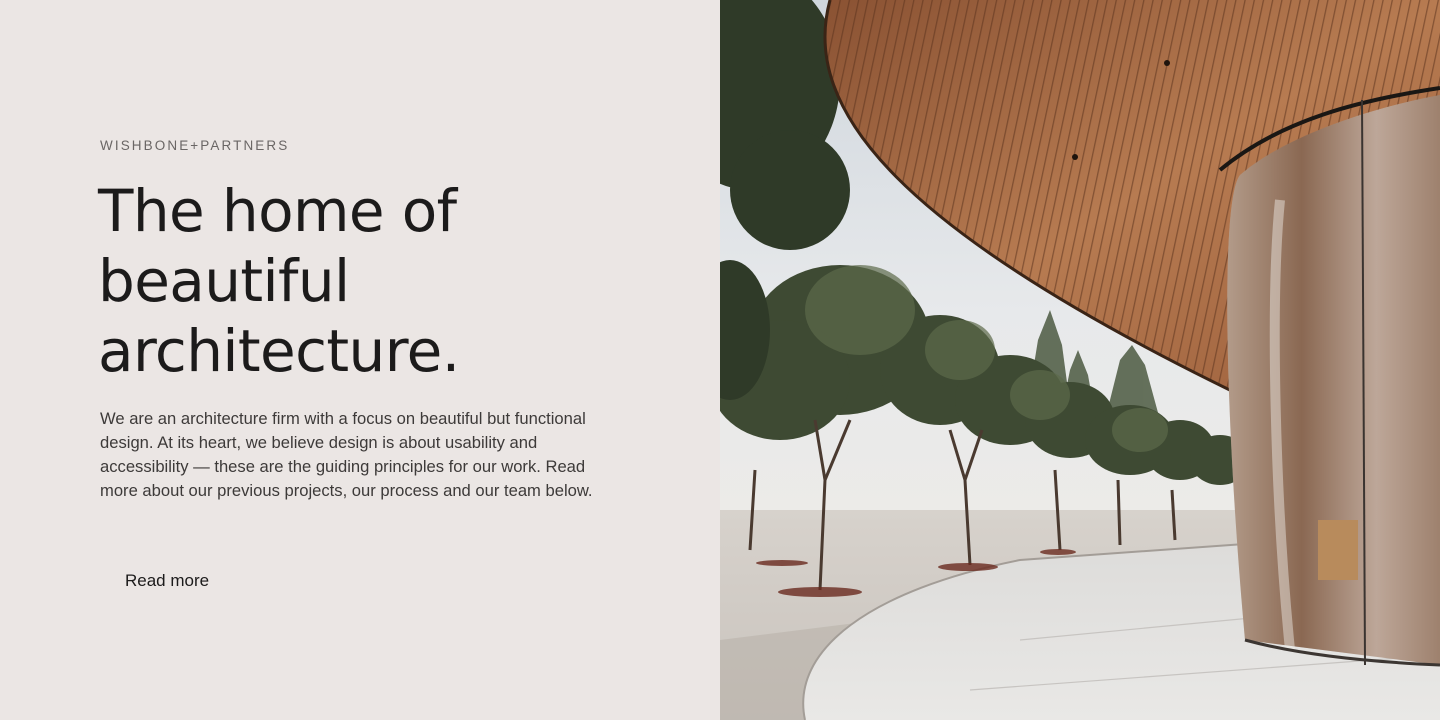 The image size is (1440, 720). I want to click on brand-name: WISHBONE+PARTNERS, so click(195, 145).